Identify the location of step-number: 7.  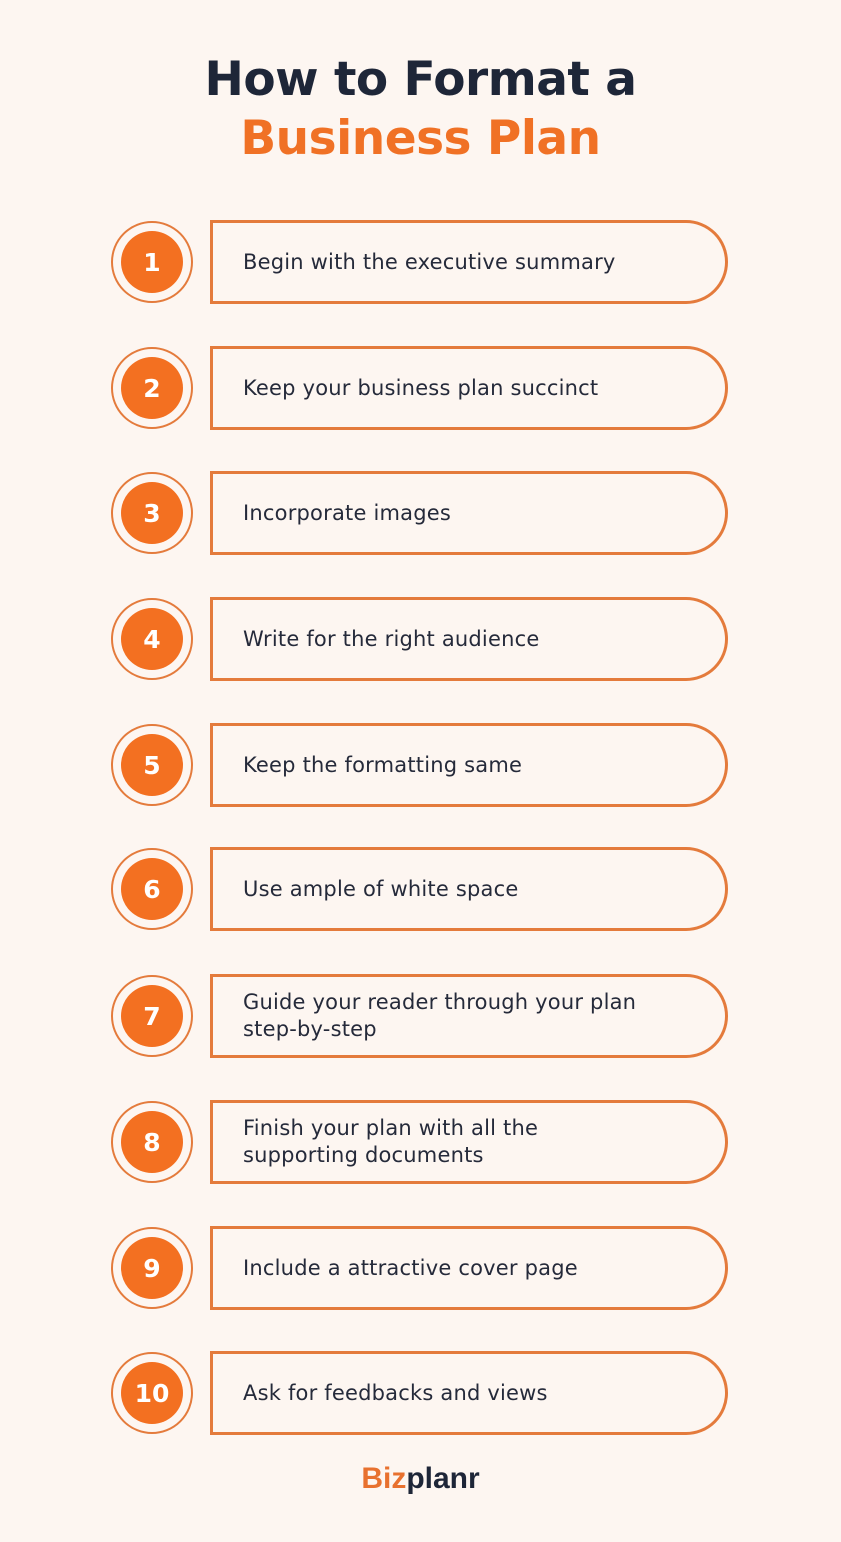
(152, 1016).